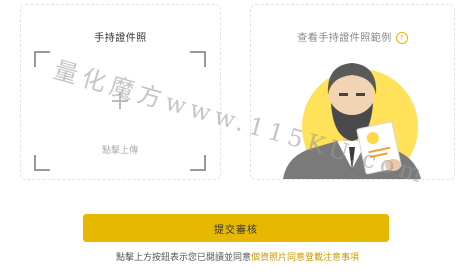  What do you see at coordinates (198, 163) in the screenshot?
I see `frame-corner-bottom-right` at bounding box center [198, 163].